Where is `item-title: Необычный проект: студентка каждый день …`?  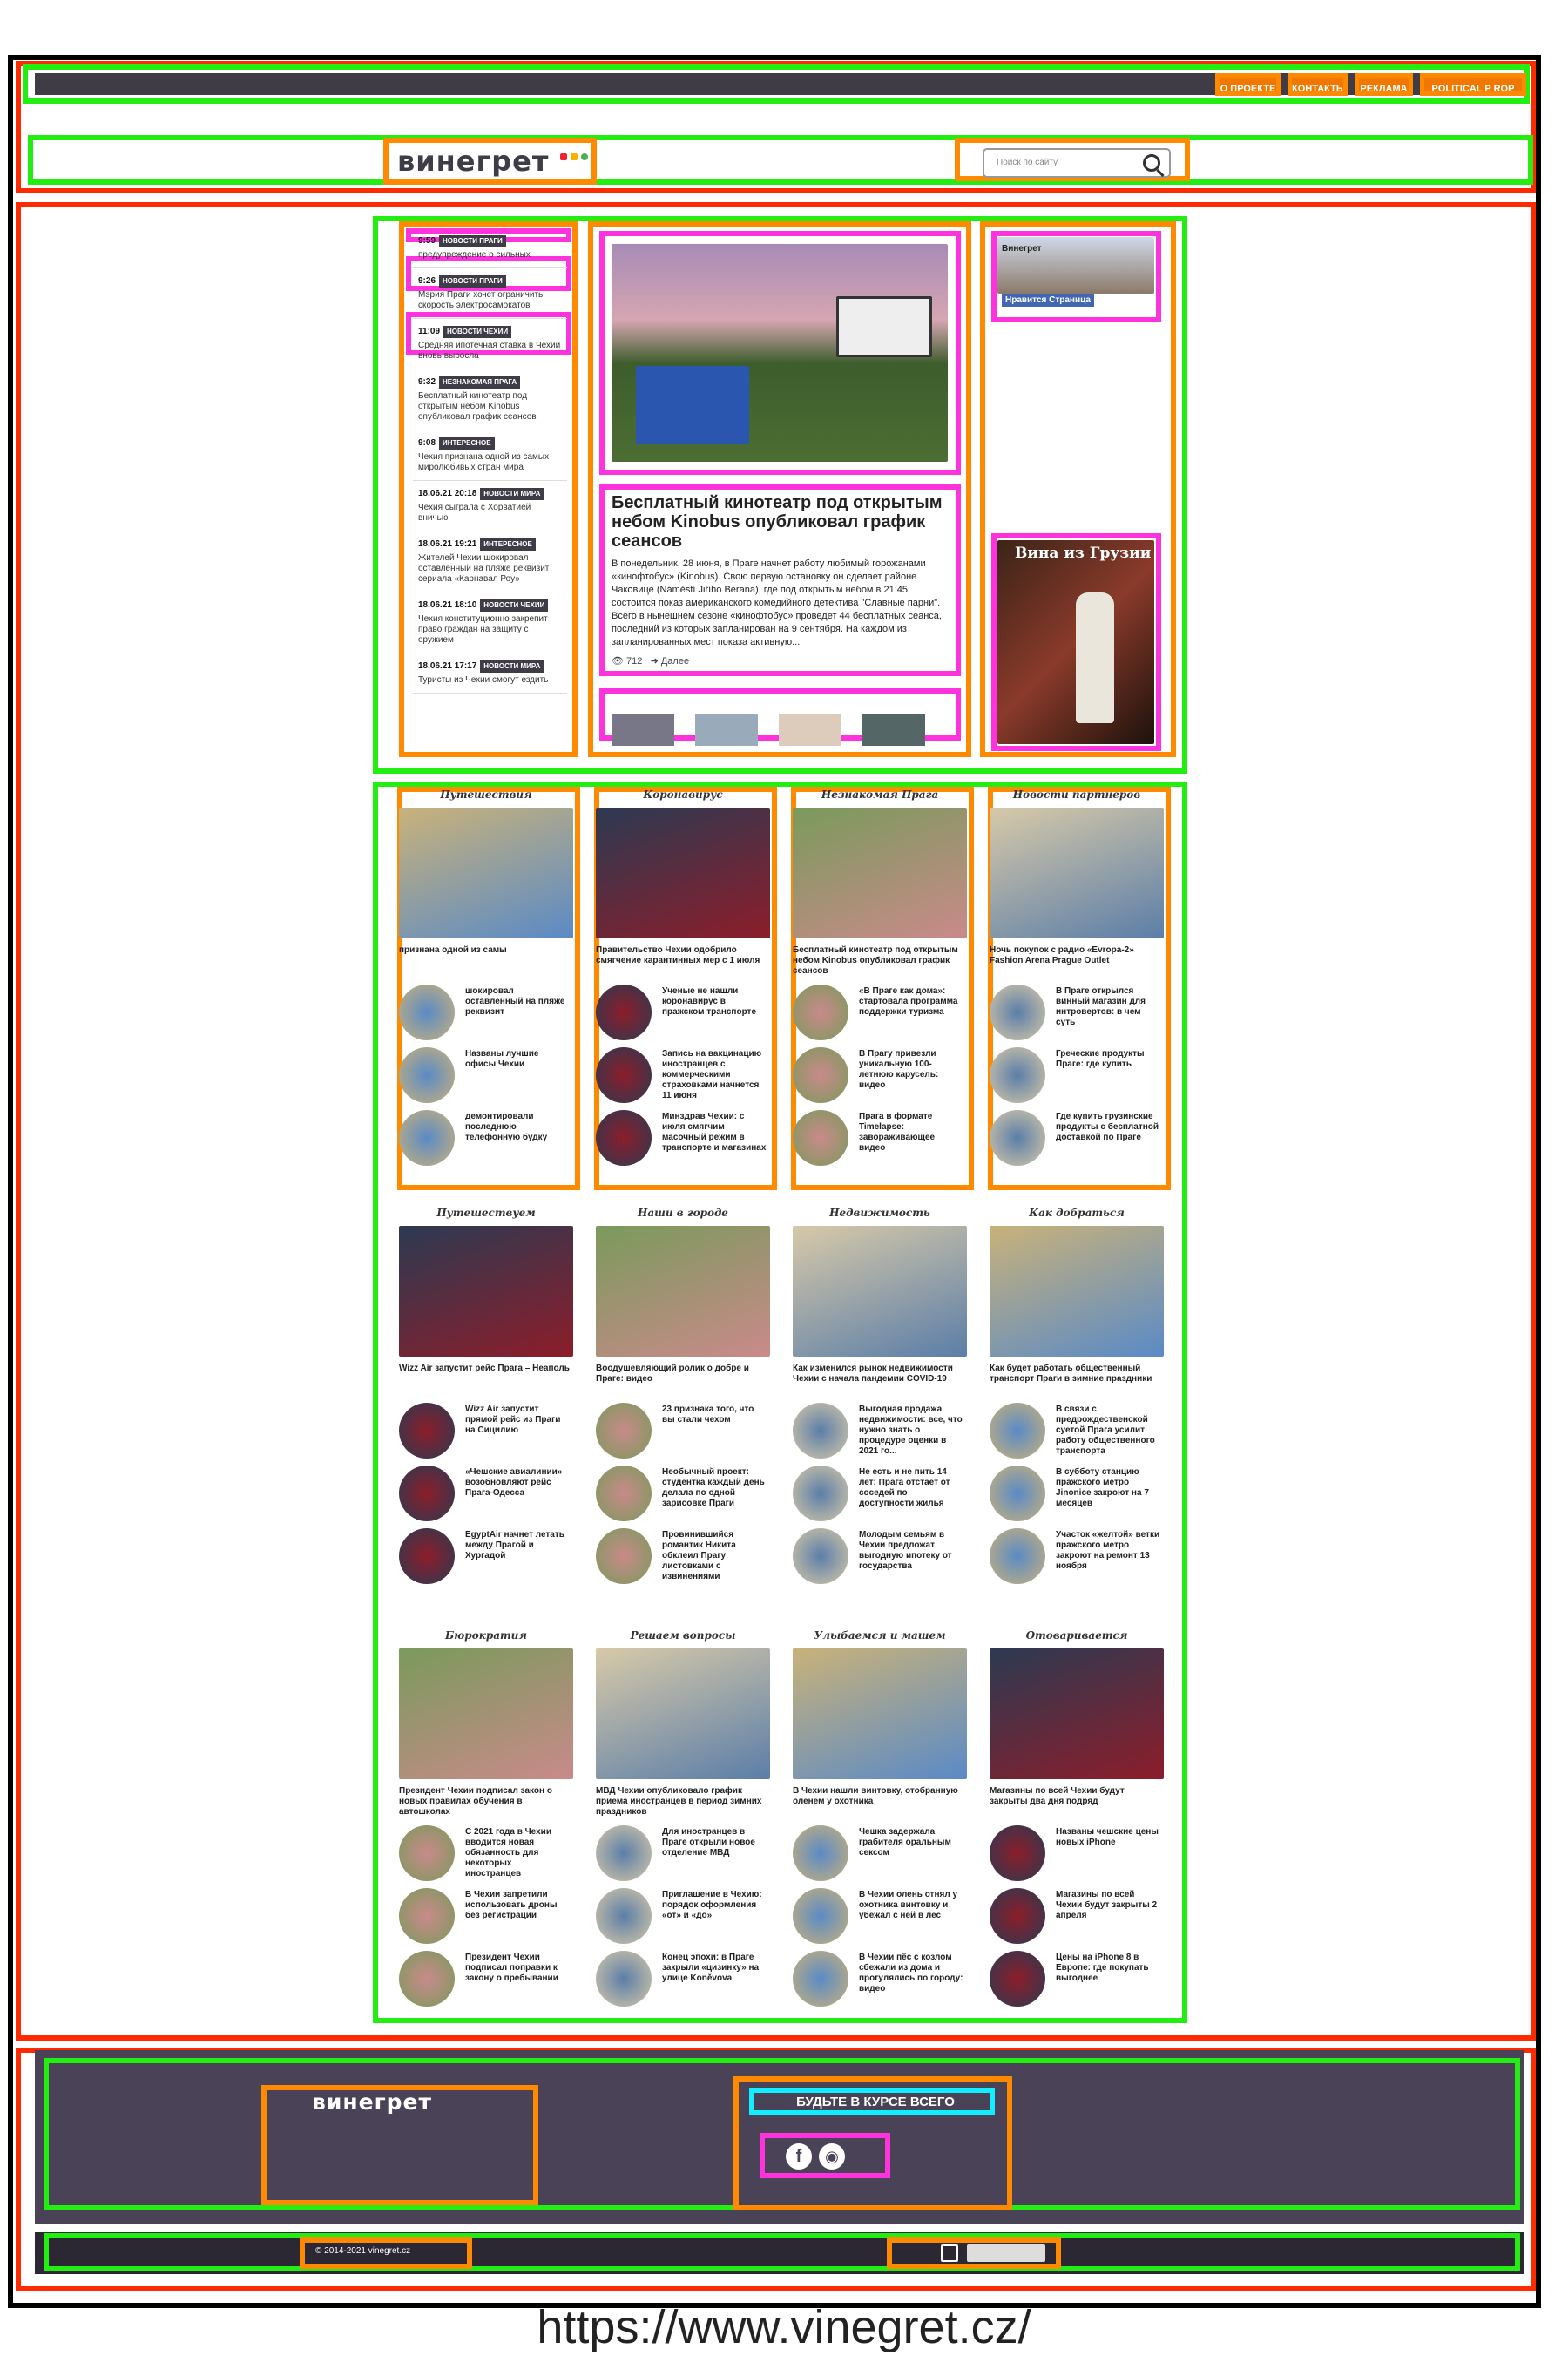
item-title: Необычный проект: студентка каждый день … is located at coordinates (714, 1493).